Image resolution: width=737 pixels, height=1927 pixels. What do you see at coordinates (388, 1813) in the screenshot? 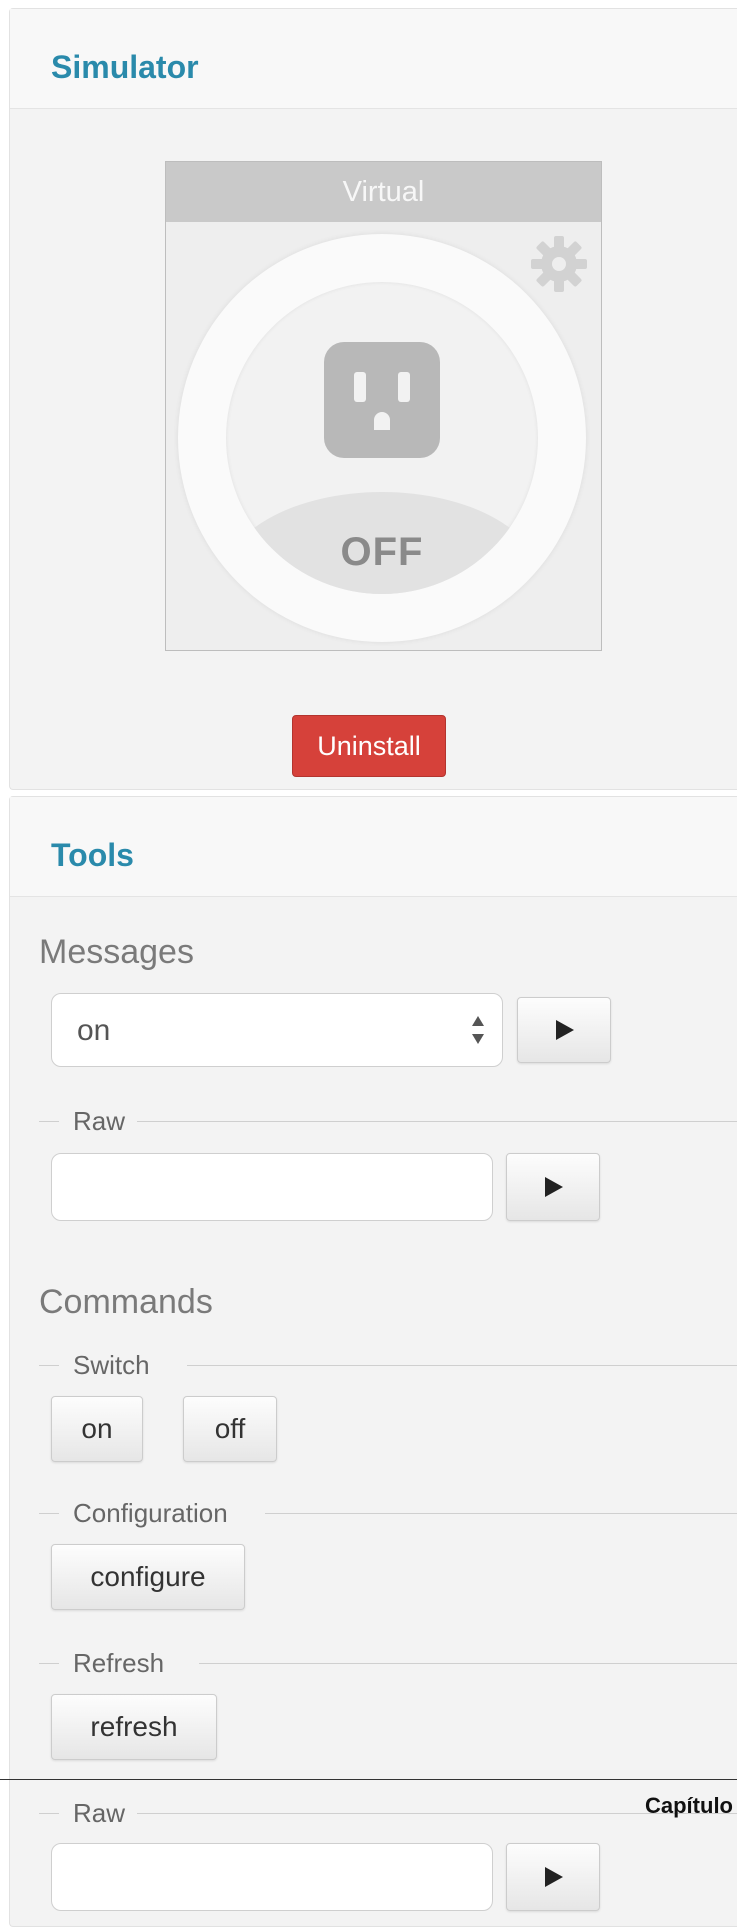
I see `commands-raw-legend: Raw` at bounding box center [388, 1813].